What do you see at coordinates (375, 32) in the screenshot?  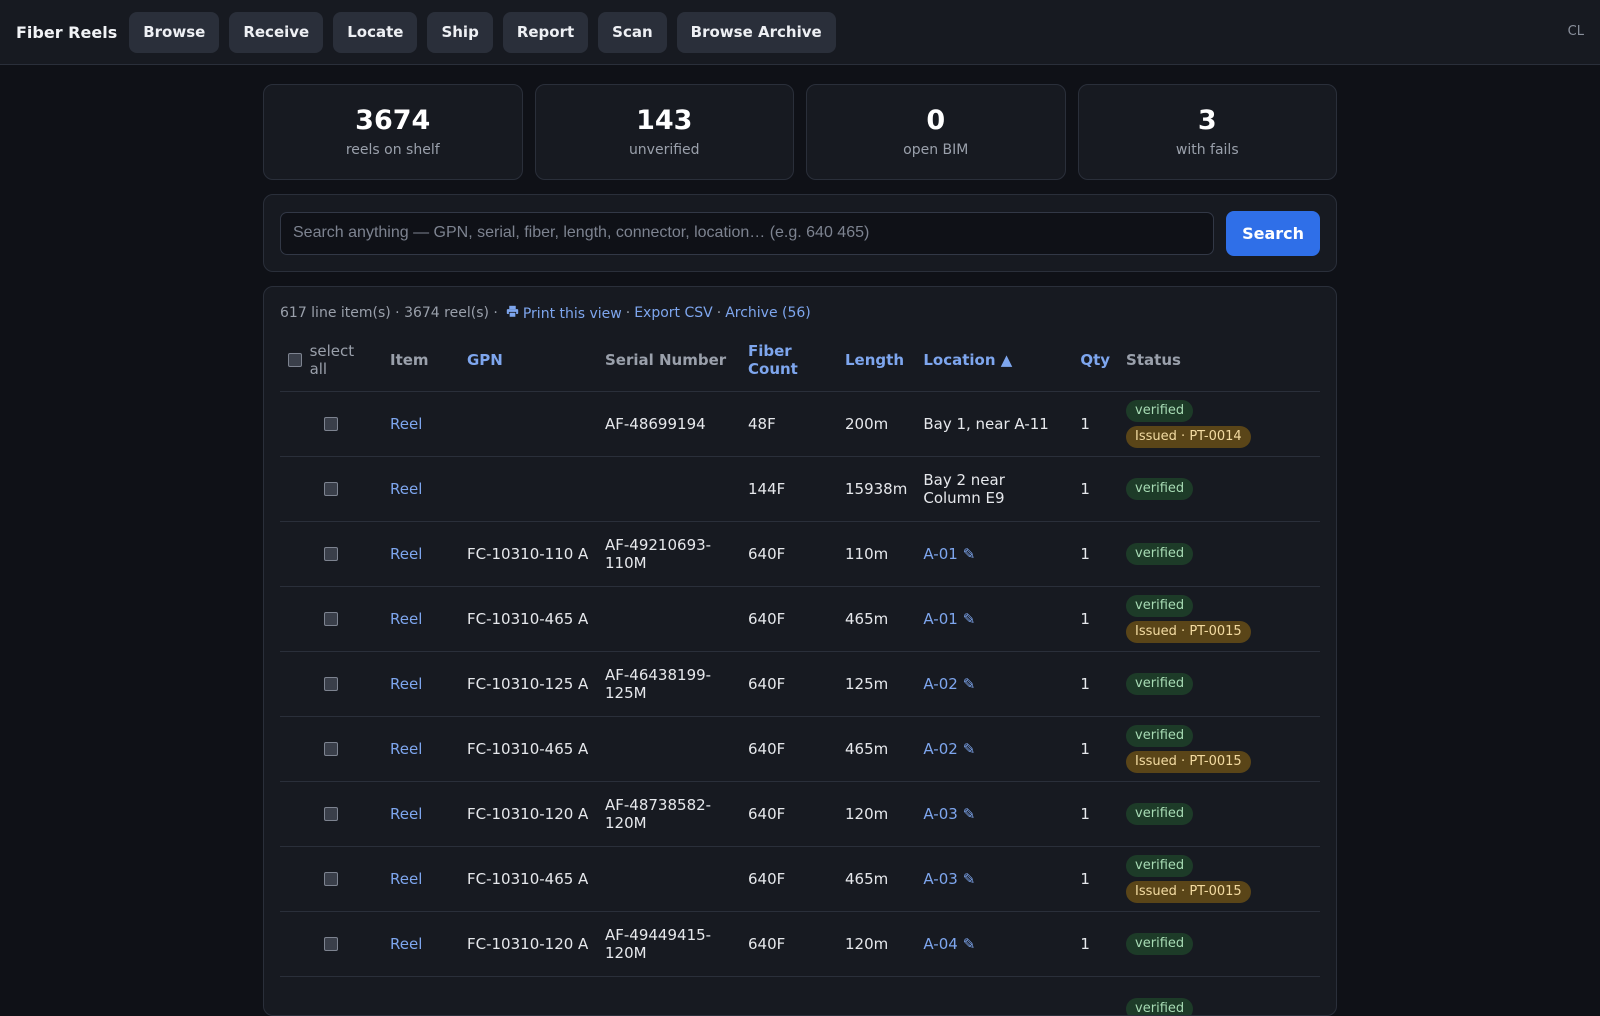 I see `nav-locate-button: Locate` at bounding box center [375, 32].